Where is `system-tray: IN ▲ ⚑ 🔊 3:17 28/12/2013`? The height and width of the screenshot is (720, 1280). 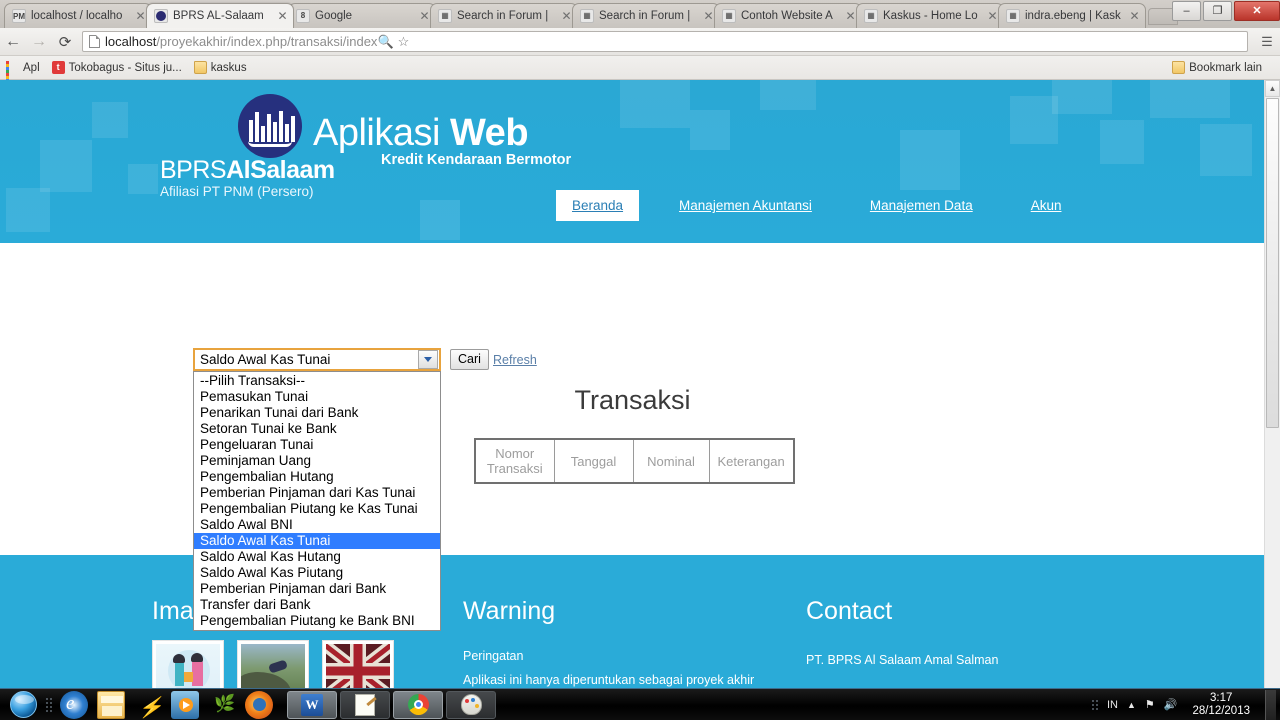 system-tray: IN ▲ ⚑ 🔊 3:17 28/12/2013 is located at coordinates (1185, 704).